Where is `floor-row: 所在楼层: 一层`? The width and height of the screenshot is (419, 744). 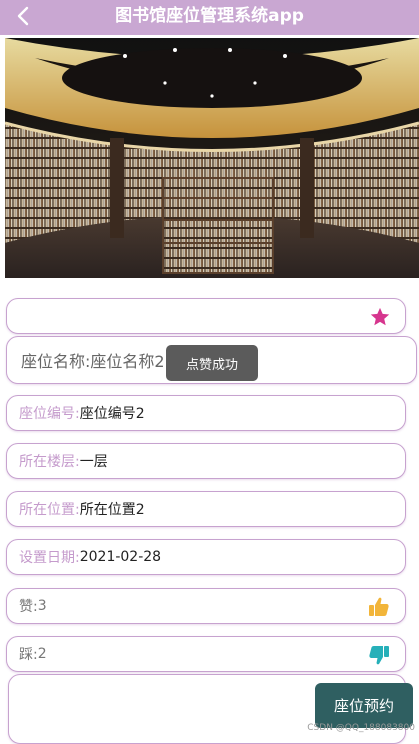 floor-row: 所在楼层: 一层 is located at coordinates (206, 461).